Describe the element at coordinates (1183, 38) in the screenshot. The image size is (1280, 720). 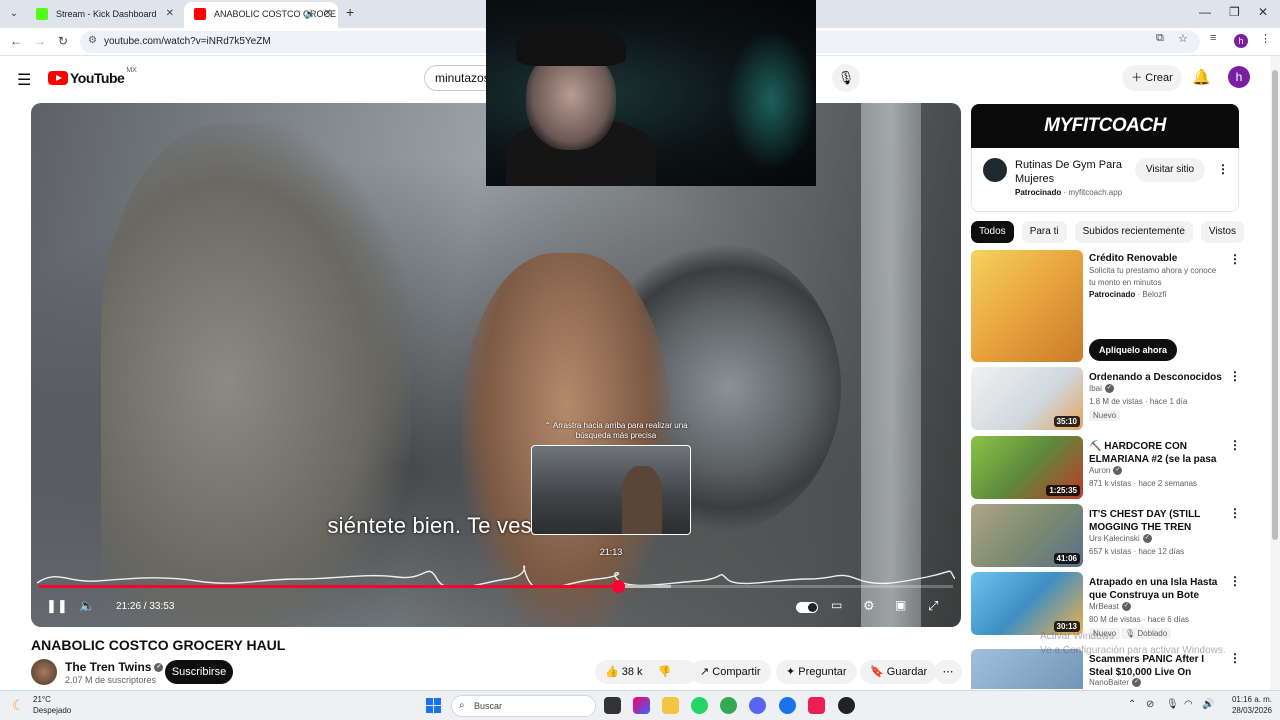
I see `bookmark-star-icon: ☆` at that location.